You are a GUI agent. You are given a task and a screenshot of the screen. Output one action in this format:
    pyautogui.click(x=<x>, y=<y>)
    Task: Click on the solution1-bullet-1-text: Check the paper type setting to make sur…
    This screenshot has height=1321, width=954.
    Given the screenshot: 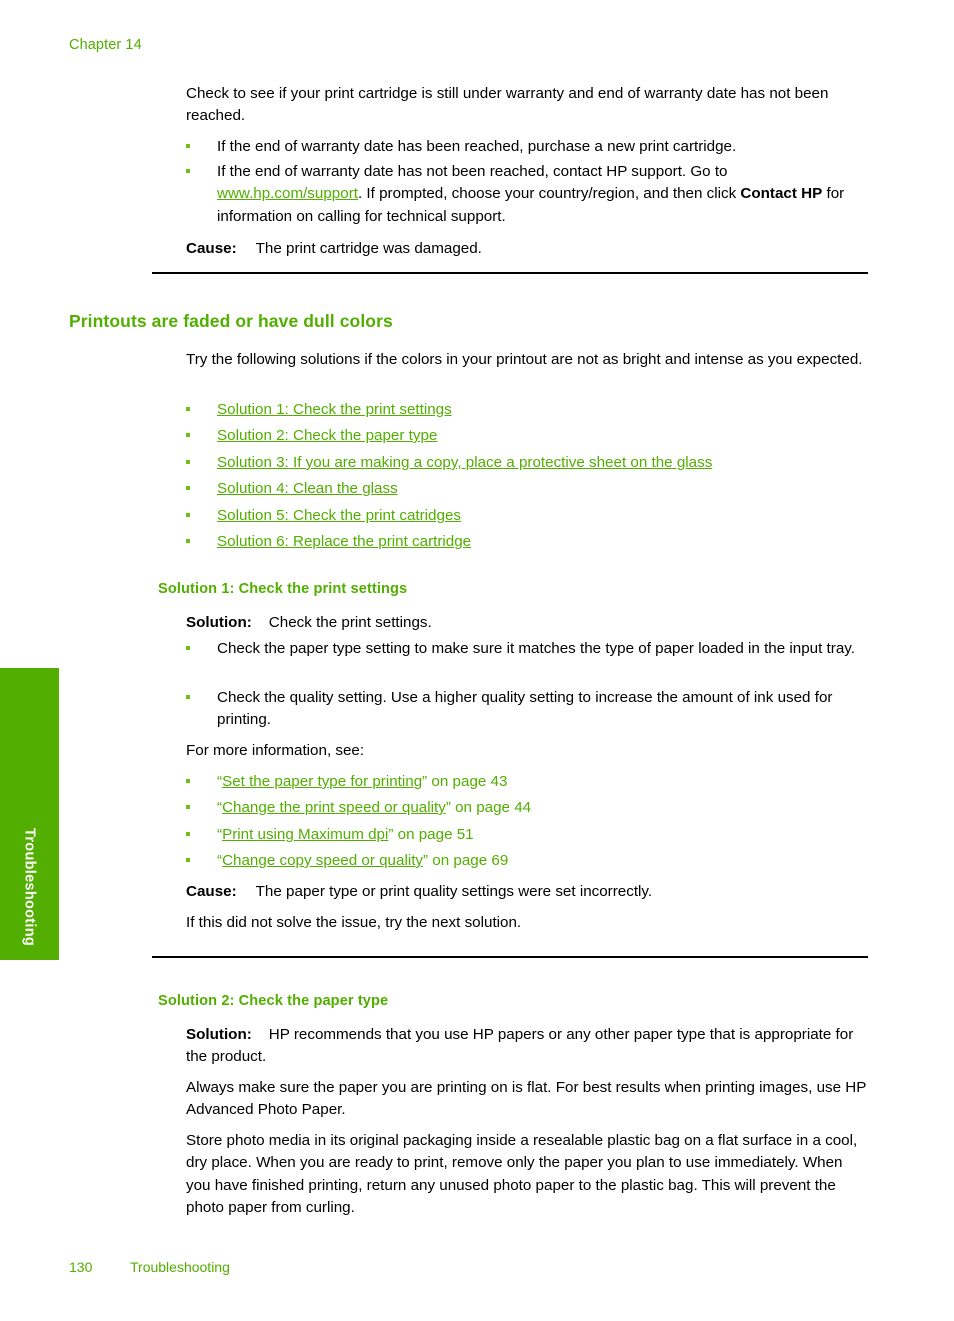 What is the action you would take?
    pyautogui.click(x=536, y=648)
    